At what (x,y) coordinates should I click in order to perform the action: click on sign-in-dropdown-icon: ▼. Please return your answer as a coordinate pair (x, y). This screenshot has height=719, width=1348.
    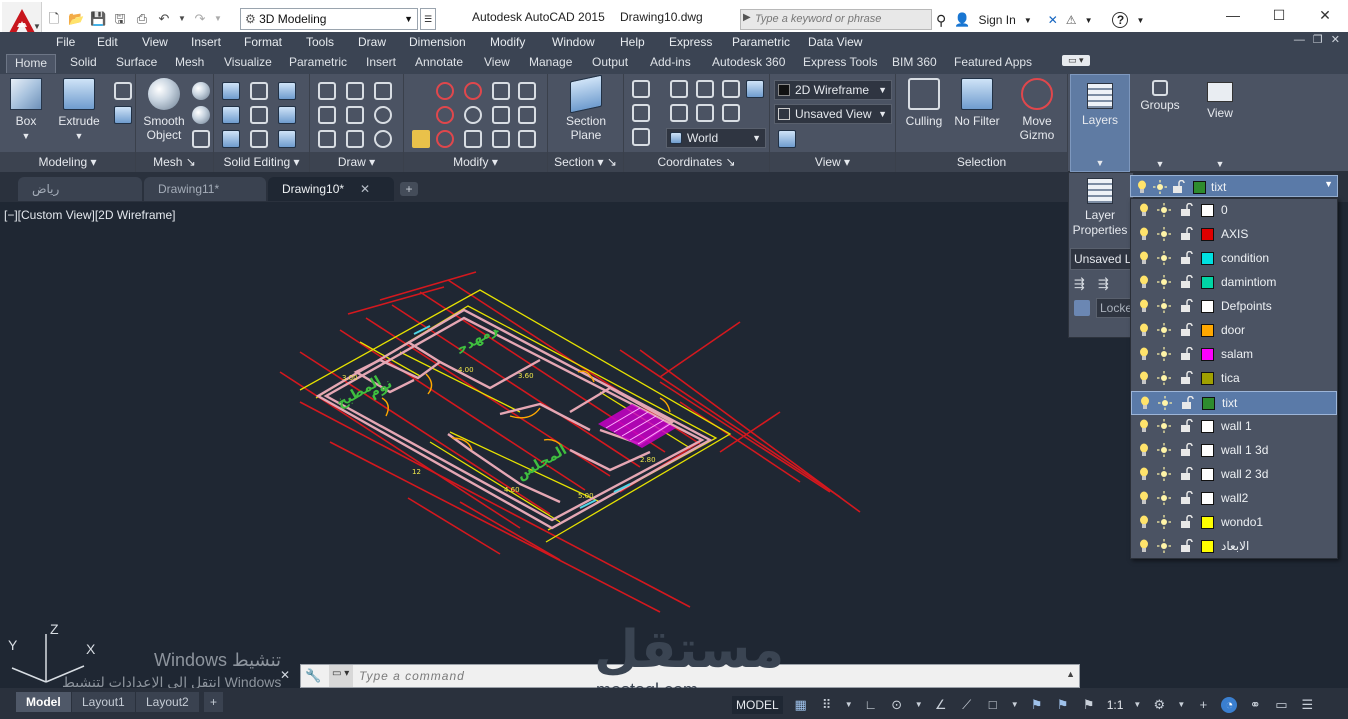
    Looking at the image, I should click on (1028, 20).